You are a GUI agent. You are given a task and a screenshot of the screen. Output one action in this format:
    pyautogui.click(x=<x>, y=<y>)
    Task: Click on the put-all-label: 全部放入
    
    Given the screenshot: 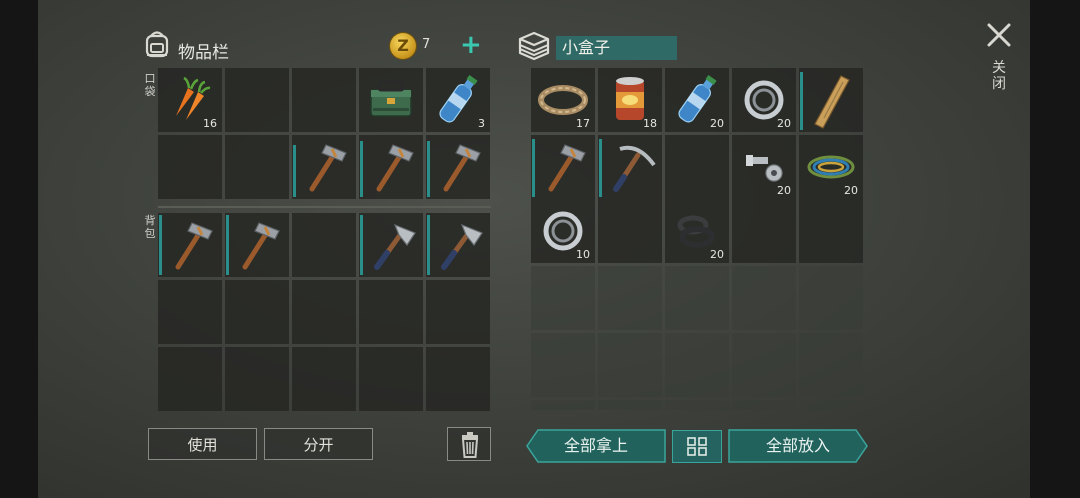 What is the action you would take?
    pyautogui.click(x=797, y=445)
    